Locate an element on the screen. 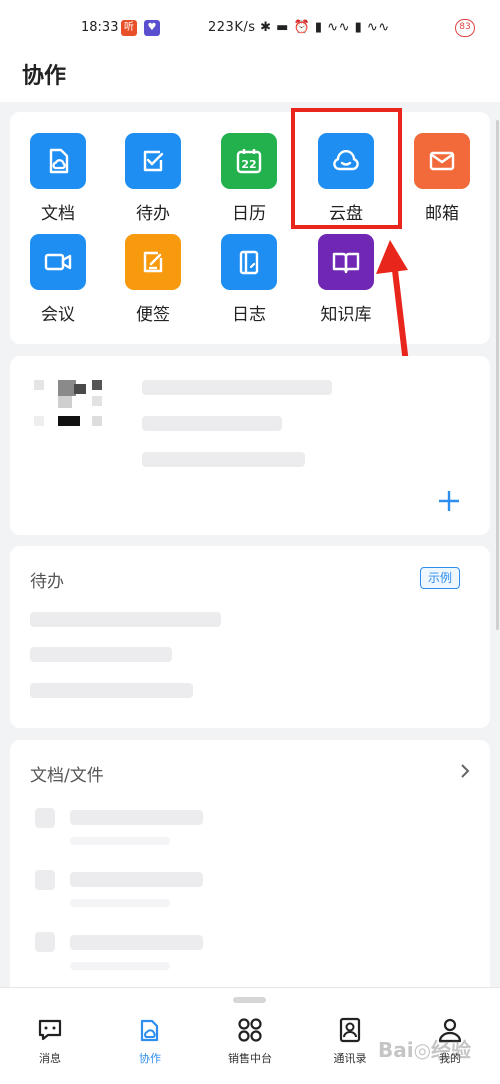  app-label: 邮箱 is located at coordinates (442, 214).